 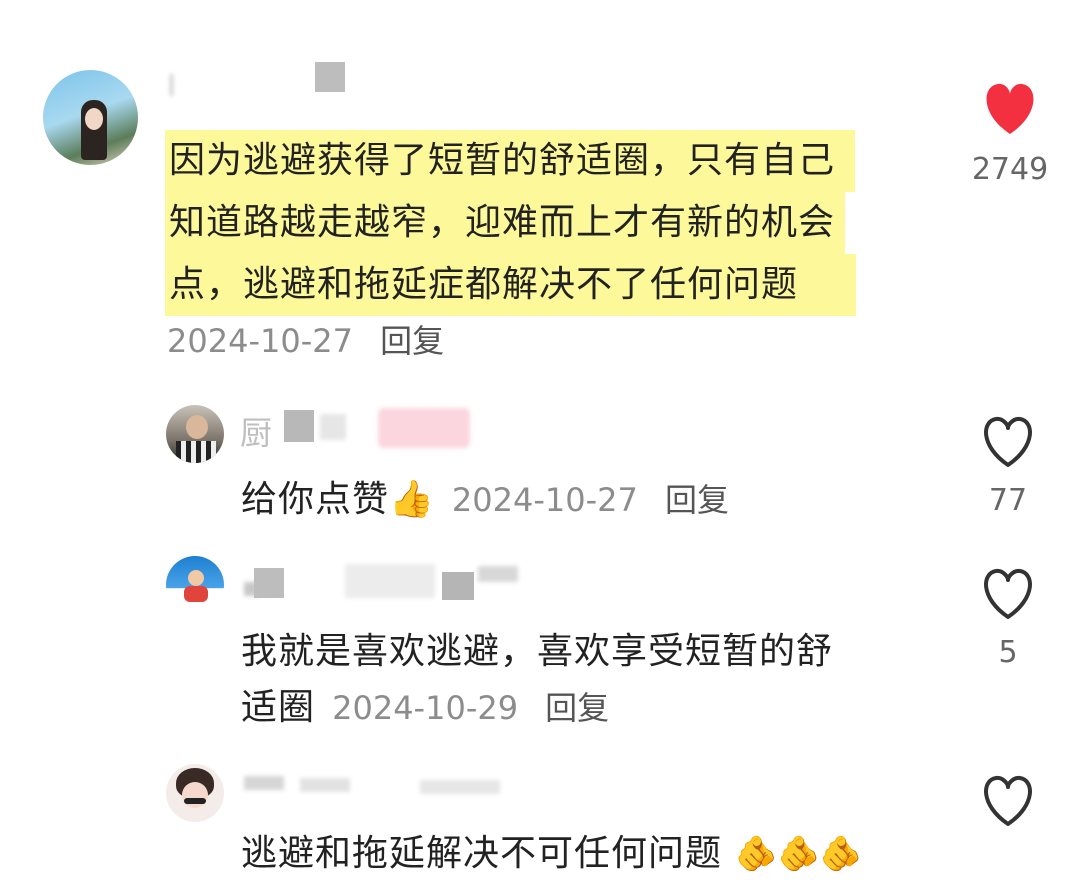 I want to click on comment-line: 点，逃避和拖延症都解决不了任何问题, so click(x=511, y=285).